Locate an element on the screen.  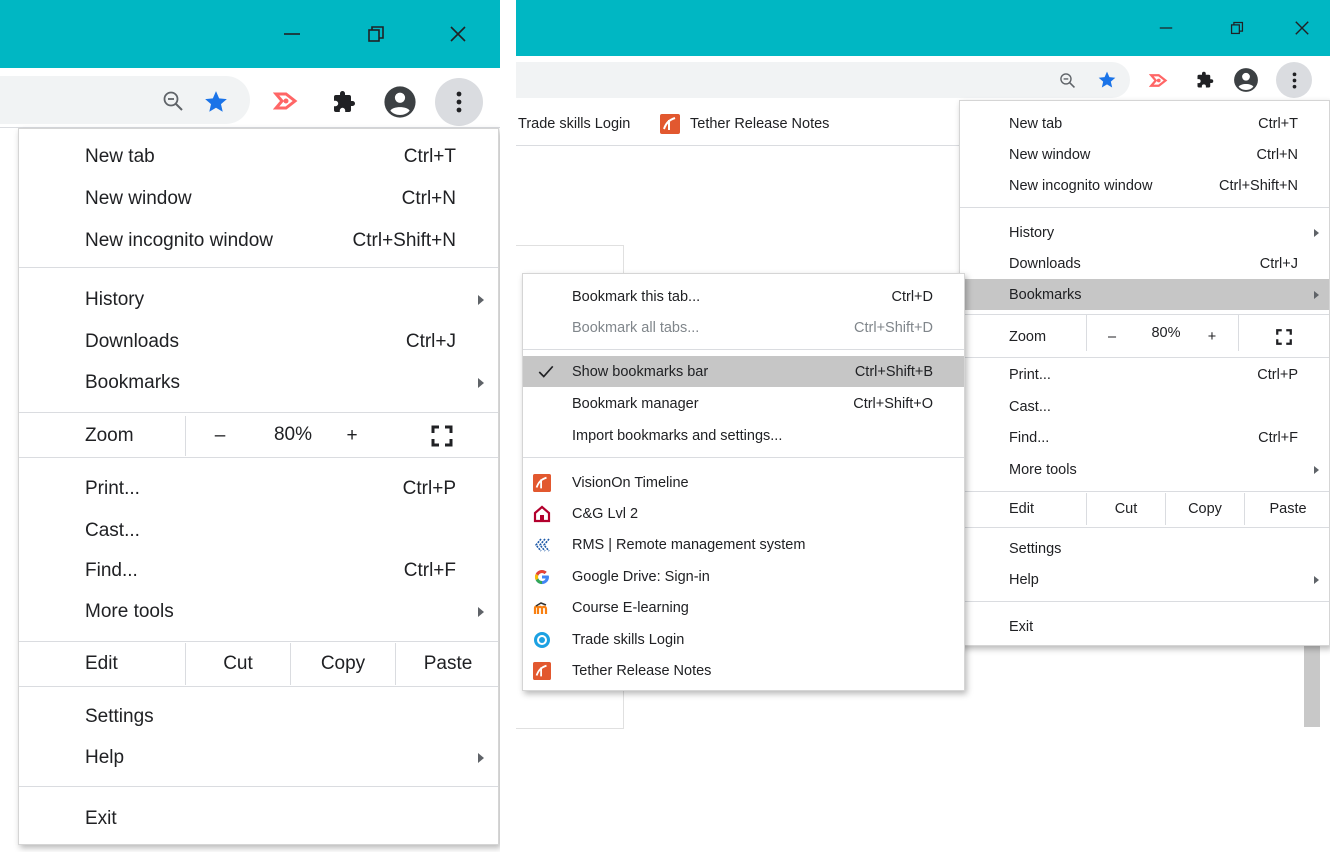
bookmark-bar-item-trade-skills: Trade skills Login is located at coordinates (574, 124).